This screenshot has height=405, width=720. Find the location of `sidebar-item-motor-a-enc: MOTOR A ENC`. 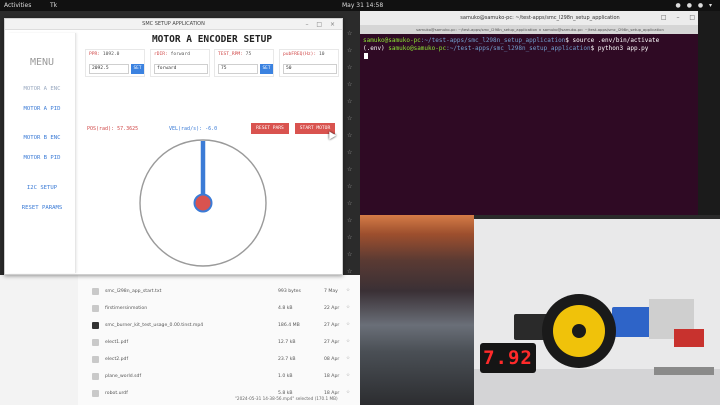

sidebar-item-motor-a-enc: MOTOR A ENC is located at coordinates (42, 89).